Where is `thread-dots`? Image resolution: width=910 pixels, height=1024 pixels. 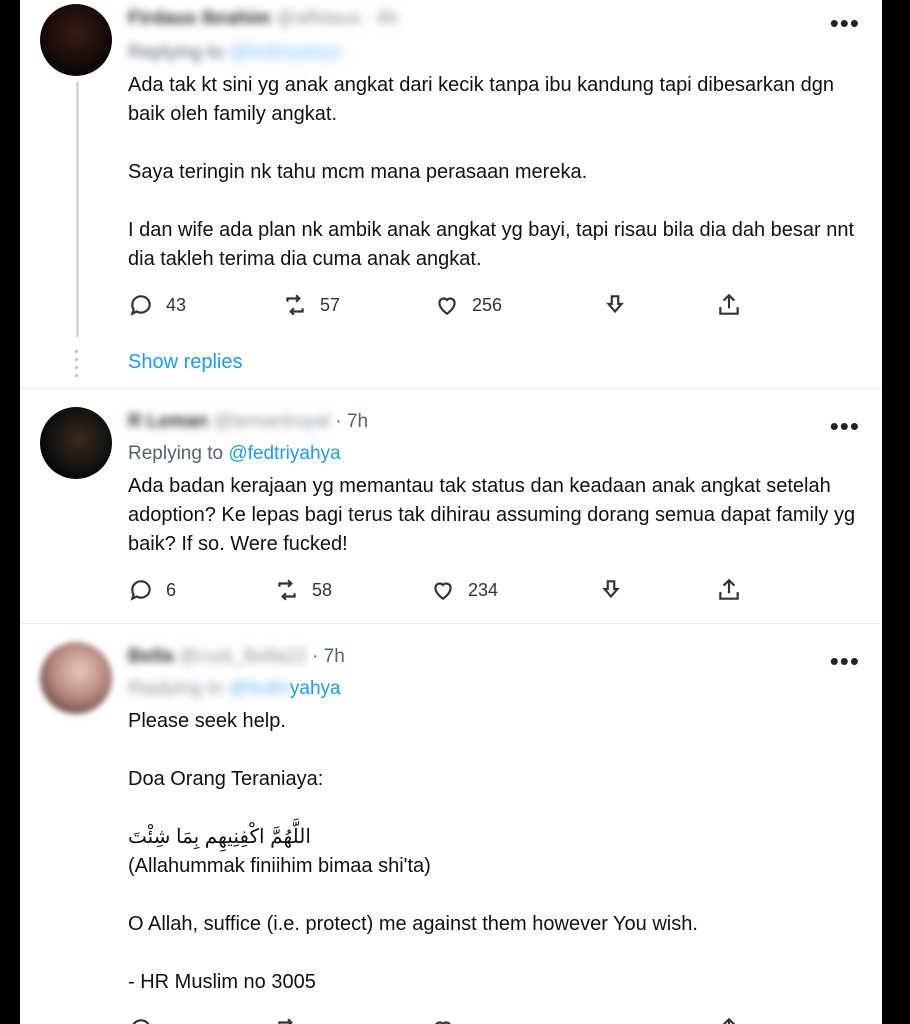
thread-dots is located at coordinates (77, 366).